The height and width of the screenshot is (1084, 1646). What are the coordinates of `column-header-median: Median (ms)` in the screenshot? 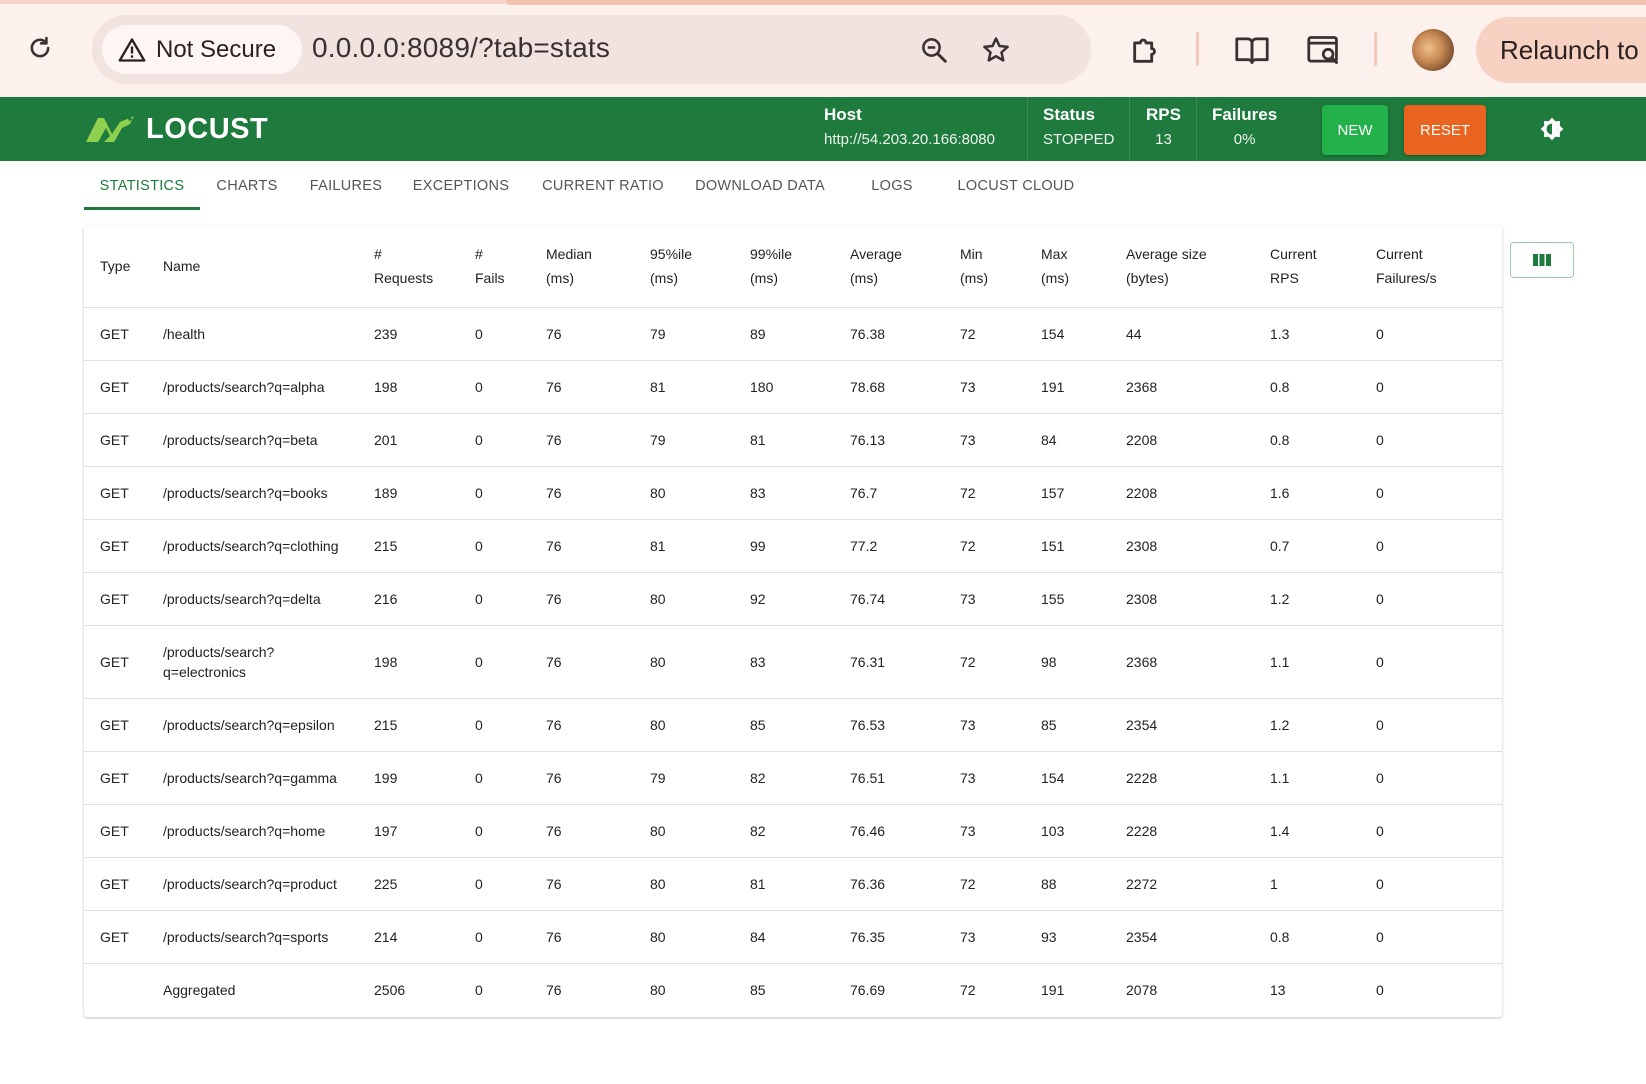 It's located at (582, 267).